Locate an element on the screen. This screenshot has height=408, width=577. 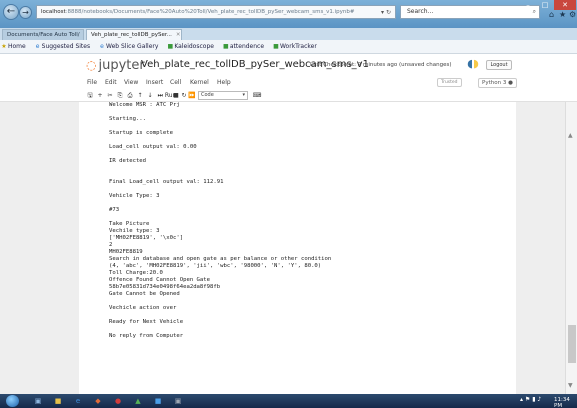
home-icon: ⌂ is located at coordinates (551, 14).